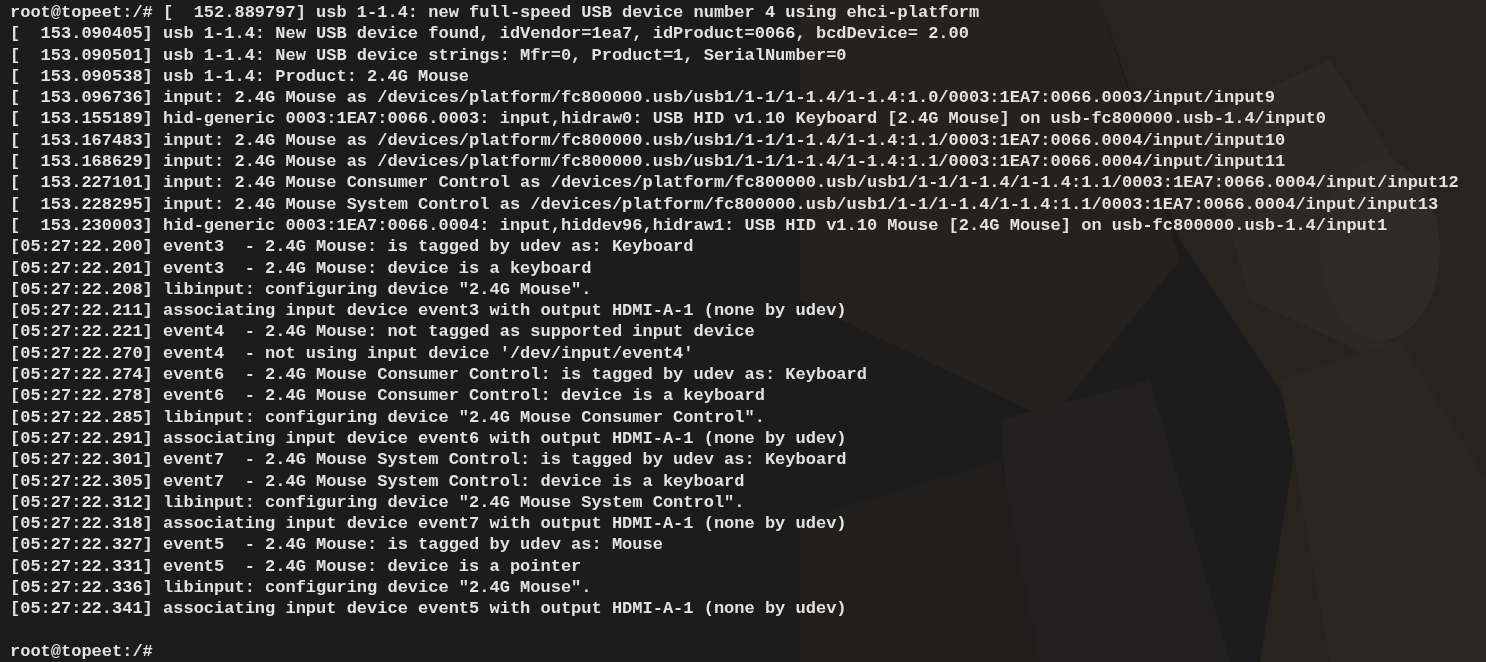 The width and height of the screenshot is (1486, 662). What do you see at coordinates (352, 247) in the screenshot?
I see `terminal-line: [05:27:22.200] event3 - 2.4G Mouse: is tagged by udev as: Keyboard` at bounding box center [352, 247].